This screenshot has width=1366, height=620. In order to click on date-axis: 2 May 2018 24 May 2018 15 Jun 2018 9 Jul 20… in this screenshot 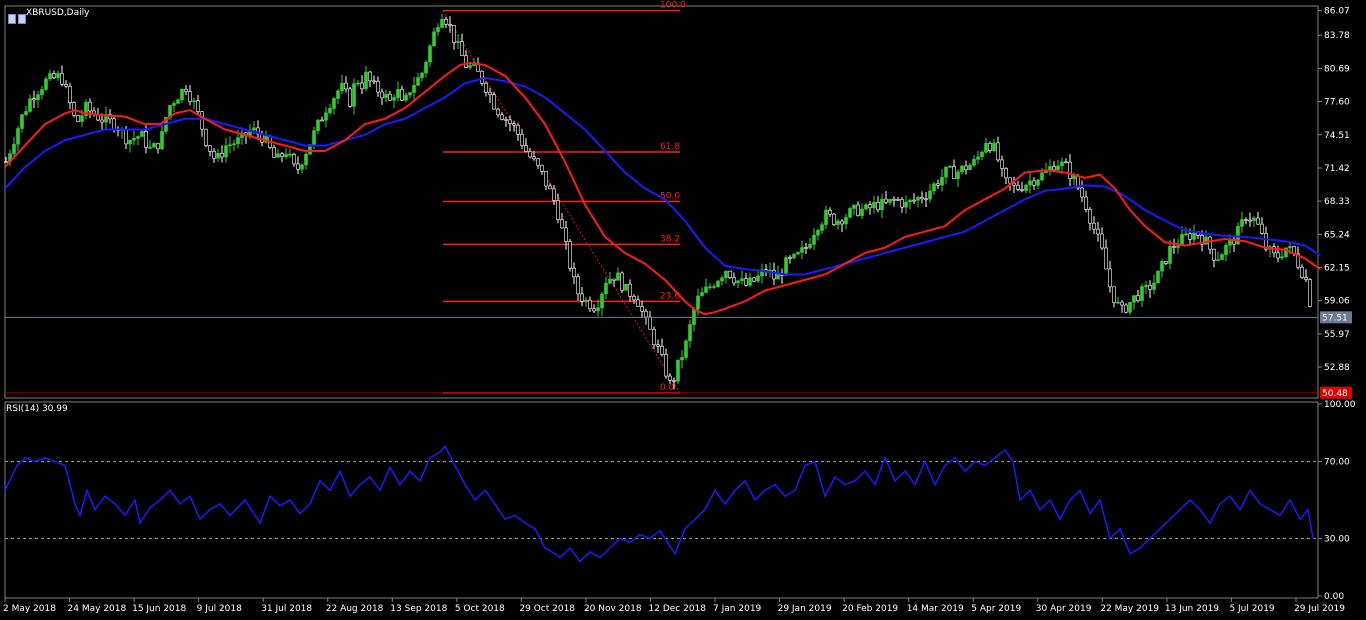, I will do `click(674, 606)`.